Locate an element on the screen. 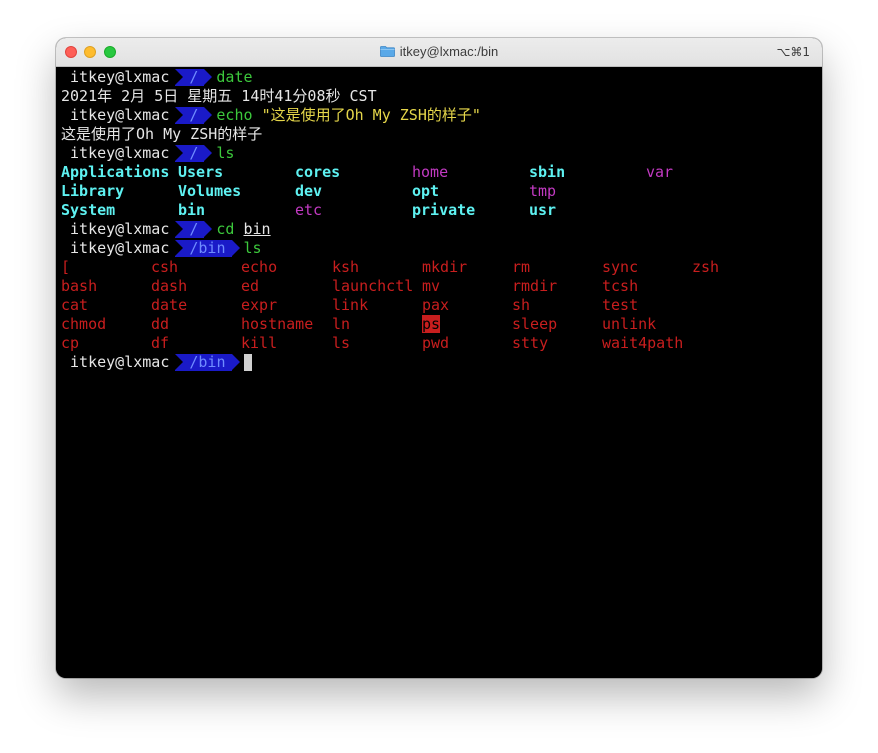  listing-entry: opt is located at coordinates (426, 191).